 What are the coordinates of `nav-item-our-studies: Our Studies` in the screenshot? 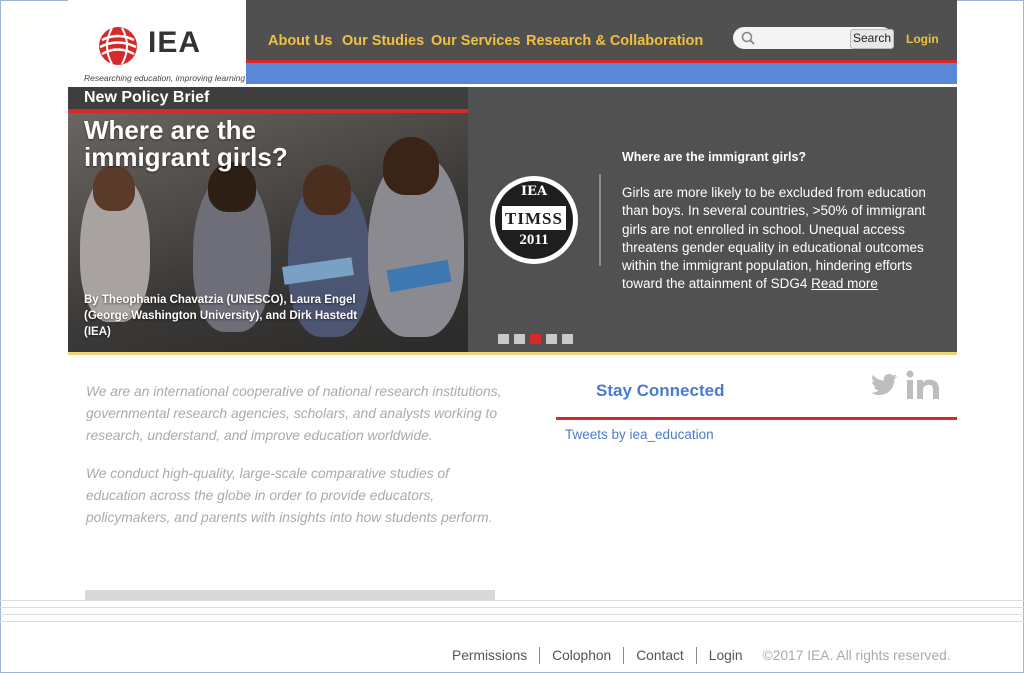 It's located at (383, 41).